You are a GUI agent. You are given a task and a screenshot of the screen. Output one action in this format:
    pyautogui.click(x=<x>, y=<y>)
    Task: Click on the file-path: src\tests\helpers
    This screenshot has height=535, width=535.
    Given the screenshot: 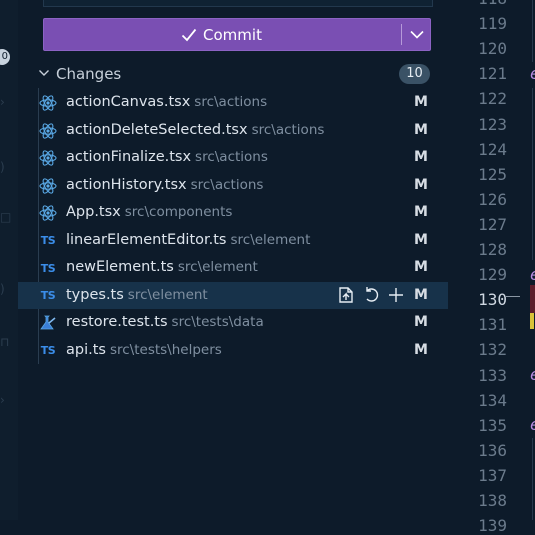 What is the action you would take?
    pyautogui.click(x=165, y=349)
    